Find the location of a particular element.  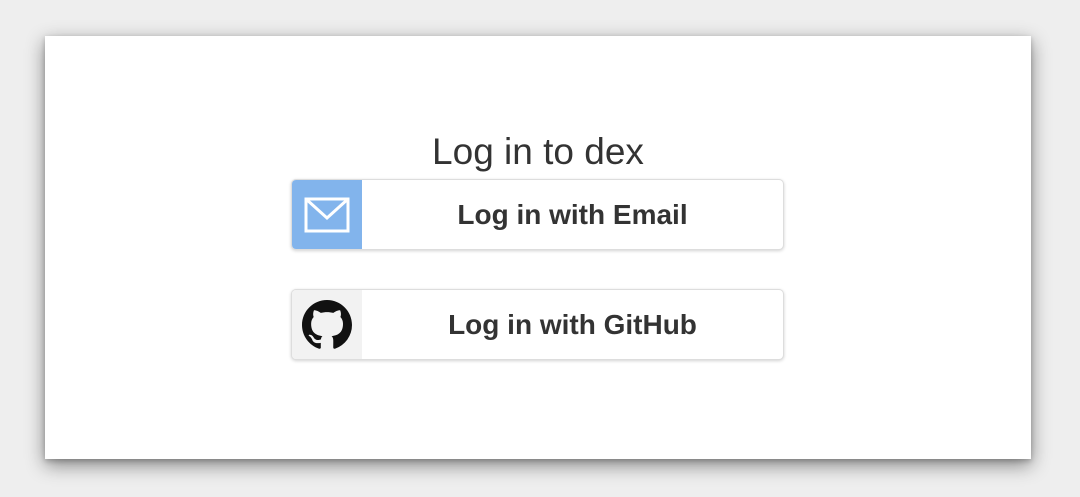

email-icon is located at coordinates (327, 214).